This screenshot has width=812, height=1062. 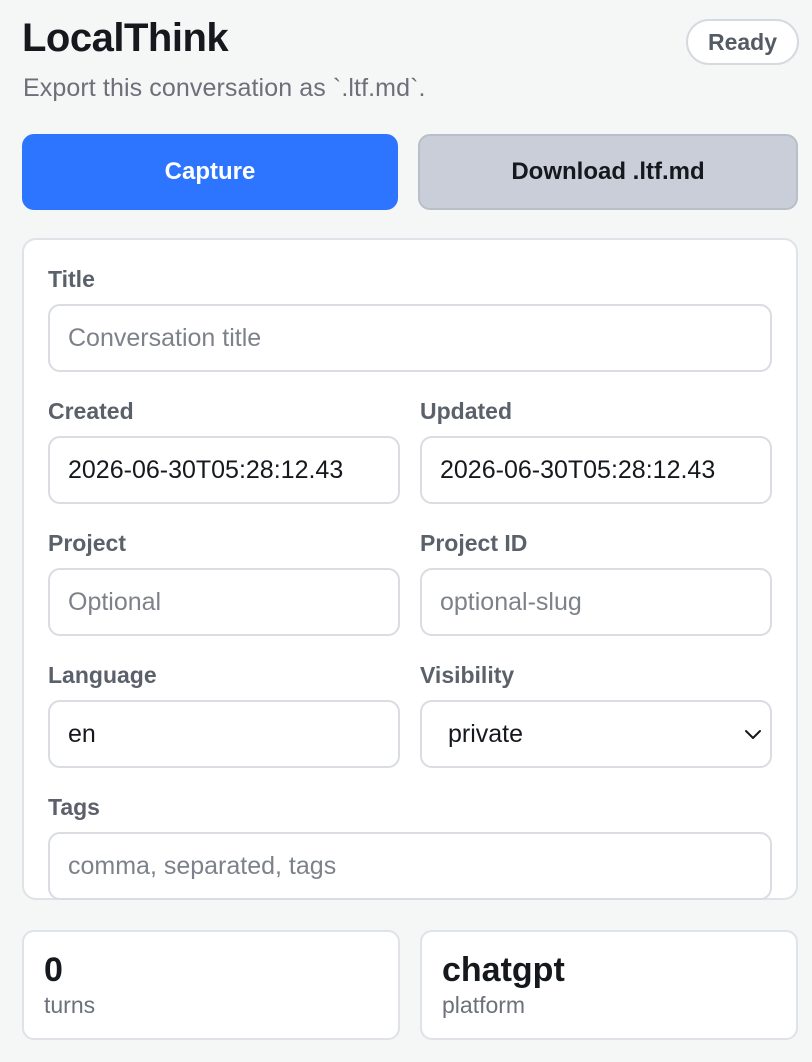 I want to click on app-title: LocalThink, so click(x=125, y=38).